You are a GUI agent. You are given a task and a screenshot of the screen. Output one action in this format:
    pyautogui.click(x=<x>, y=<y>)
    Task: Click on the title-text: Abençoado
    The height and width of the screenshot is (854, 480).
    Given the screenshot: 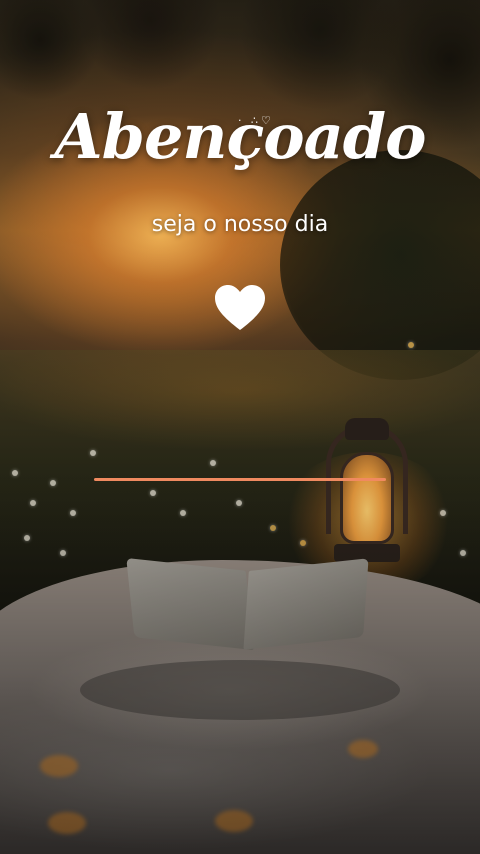 What is the action you would take?
    pyautogui.click(x=240, y=136)
    